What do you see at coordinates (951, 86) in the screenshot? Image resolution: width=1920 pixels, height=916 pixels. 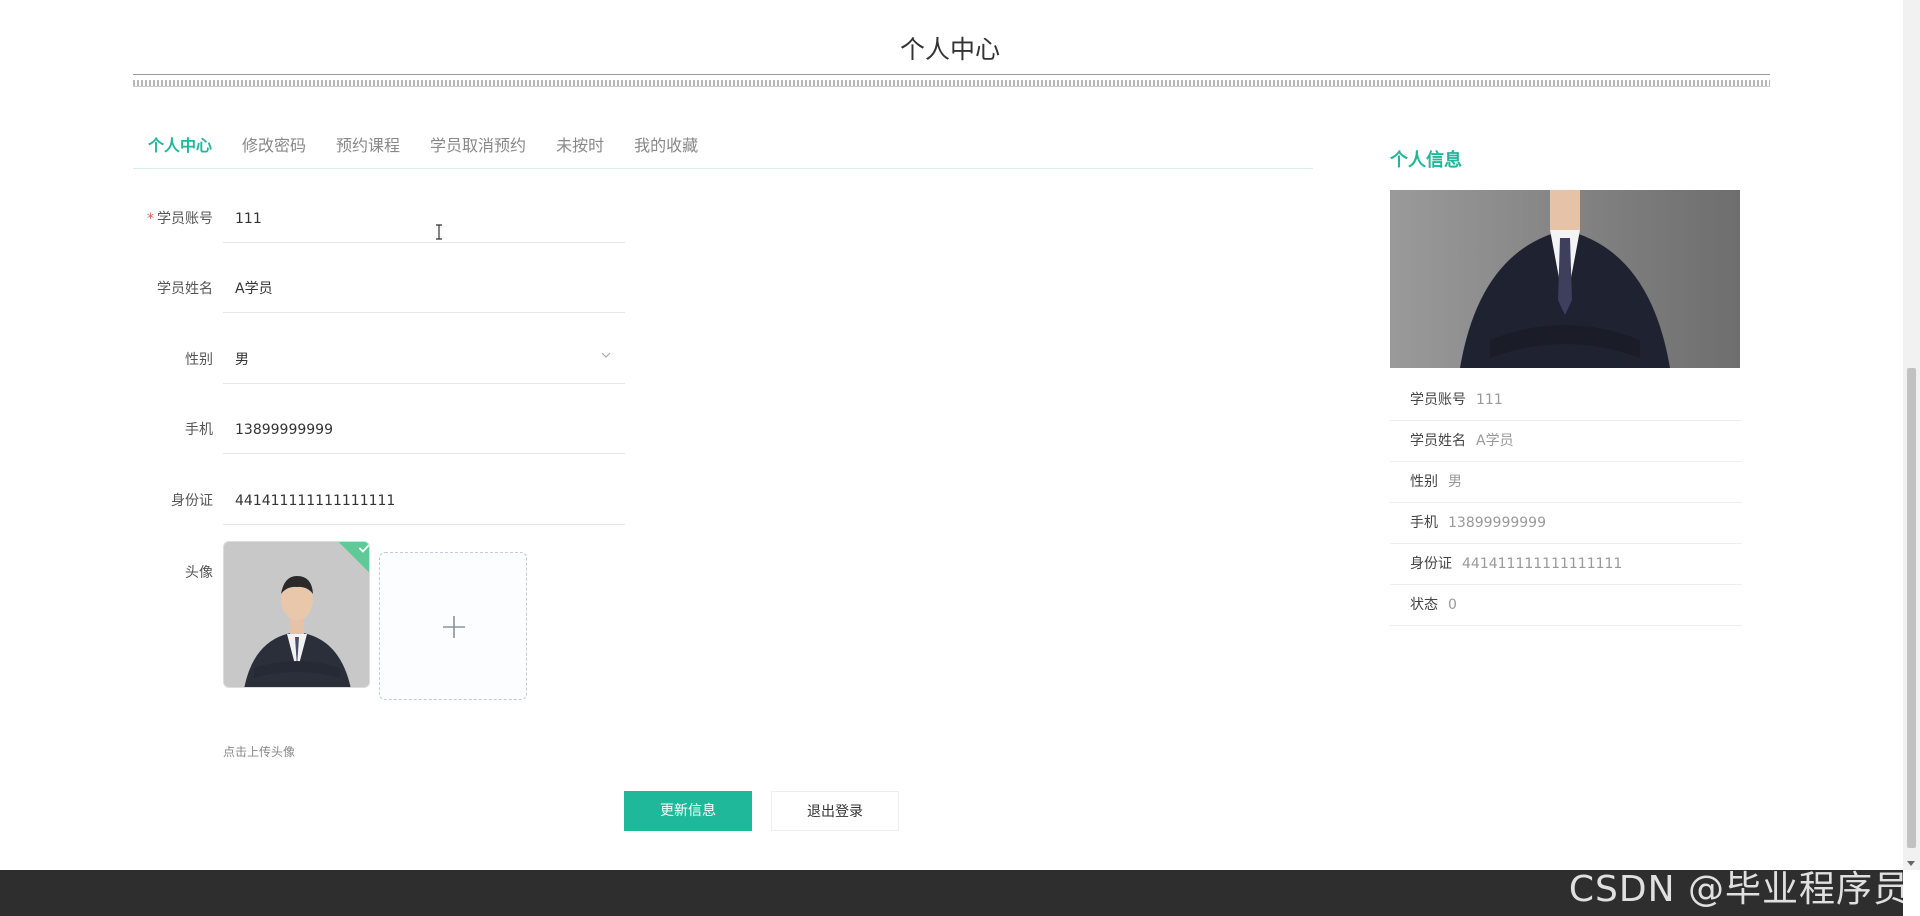 I see `title-decoration-line` at bounding box center [951, 86].